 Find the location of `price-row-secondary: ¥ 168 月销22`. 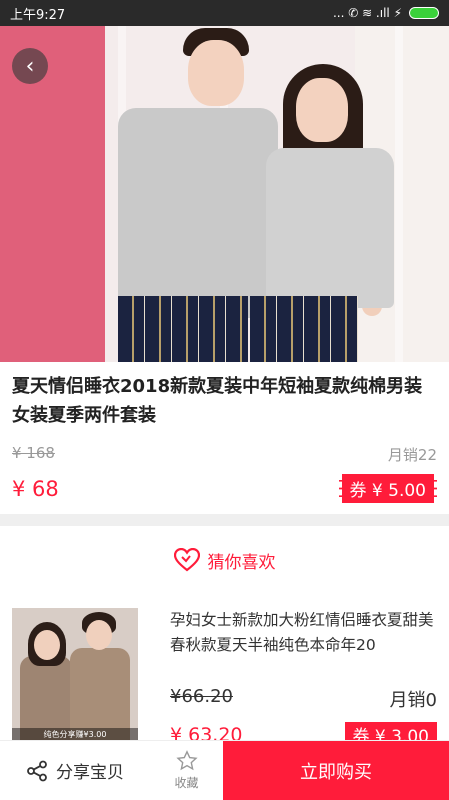

price-row-secondary: ¥ 168 月销22 is located at coordinates (224, 454).